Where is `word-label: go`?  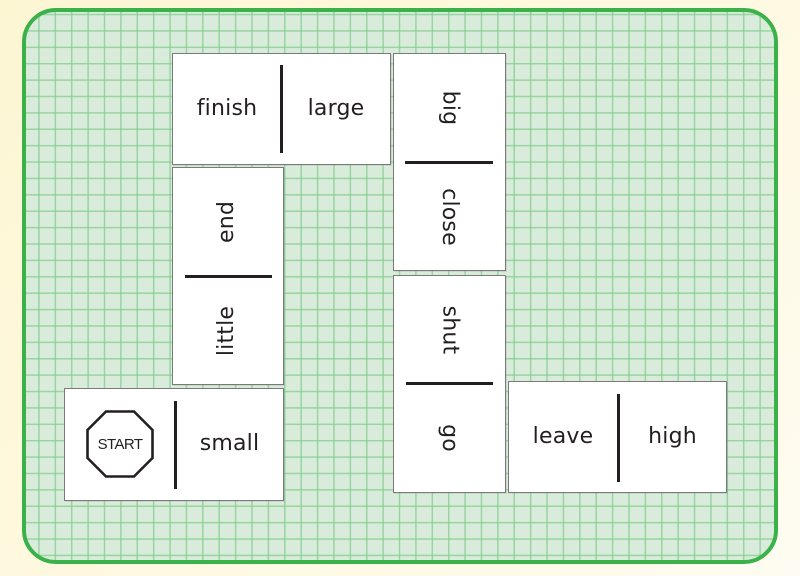
word-label: go is located at coordinates (449, 438).